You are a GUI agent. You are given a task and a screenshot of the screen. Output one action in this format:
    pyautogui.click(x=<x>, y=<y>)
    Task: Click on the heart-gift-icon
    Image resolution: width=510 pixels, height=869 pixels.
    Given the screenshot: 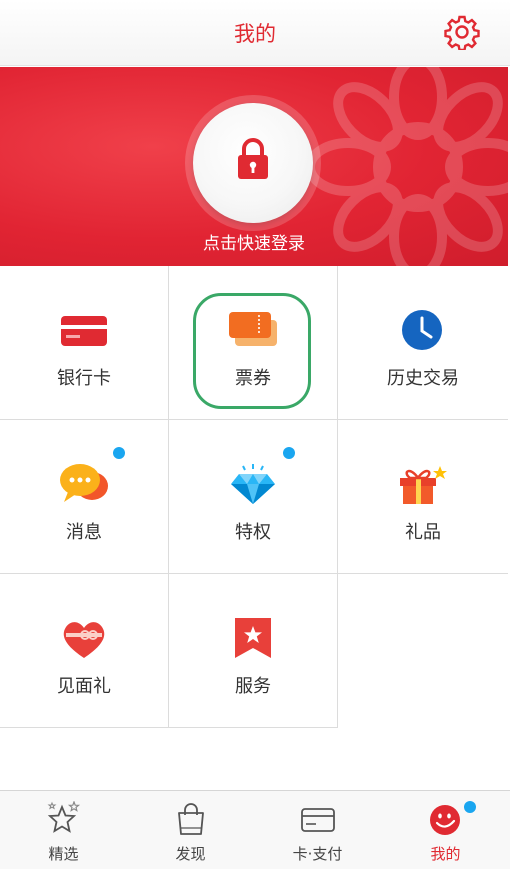 What is the action you would take?
    pyautogui.click(x=84, y=640)
    